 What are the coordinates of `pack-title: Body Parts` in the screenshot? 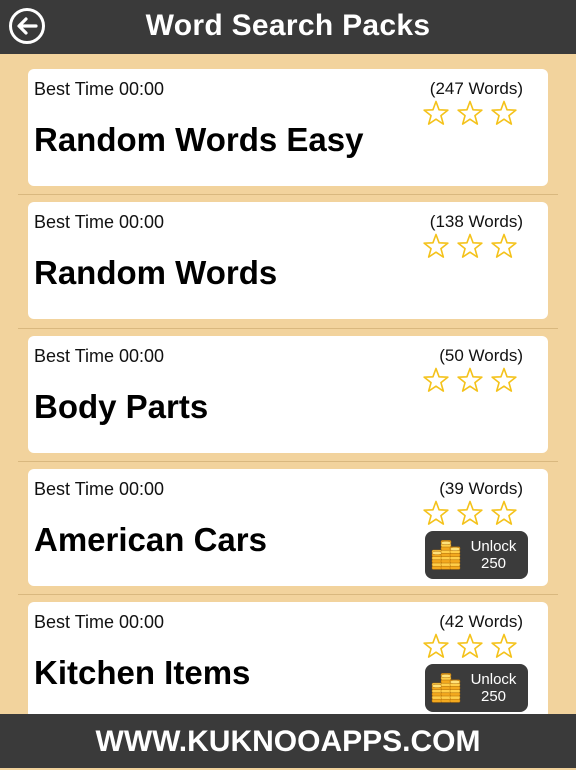 It's located at (121, 406).